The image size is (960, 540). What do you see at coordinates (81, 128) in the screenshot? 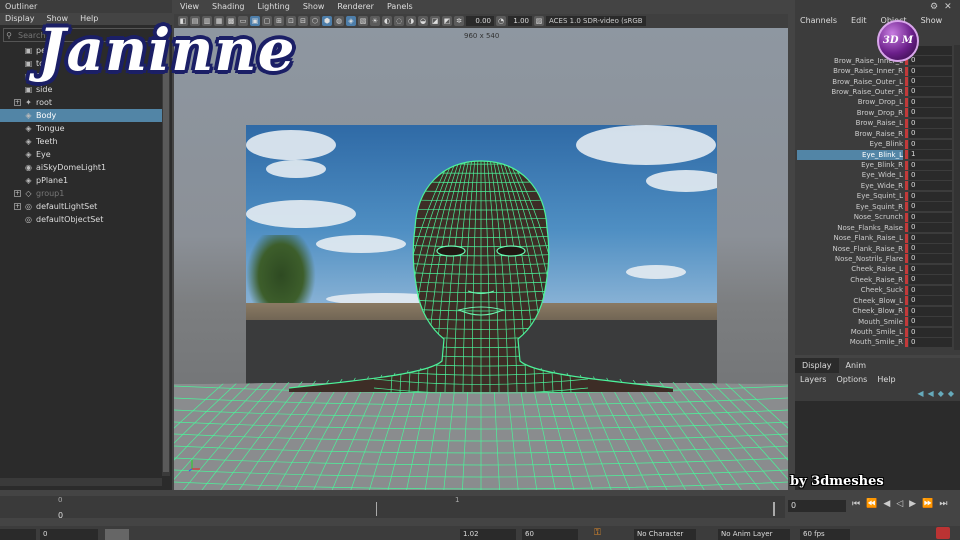
I see `tree-item-tongue: ◈ Tongue` at bounding box center [81, 128].